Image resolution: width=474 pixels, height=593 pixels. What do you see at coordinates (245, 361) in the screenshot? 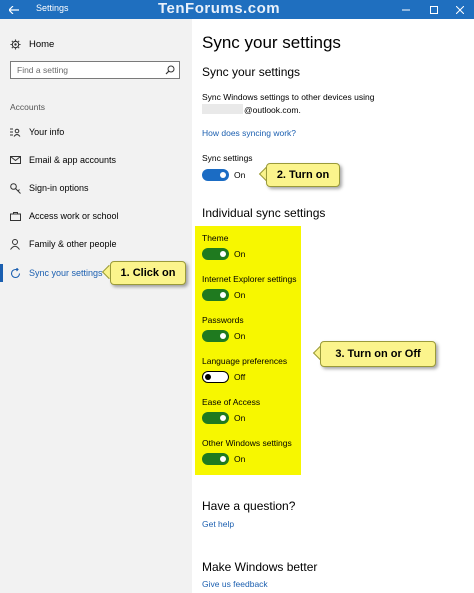
I see `language-label: Language preferences` at bounding box center [245, 361].